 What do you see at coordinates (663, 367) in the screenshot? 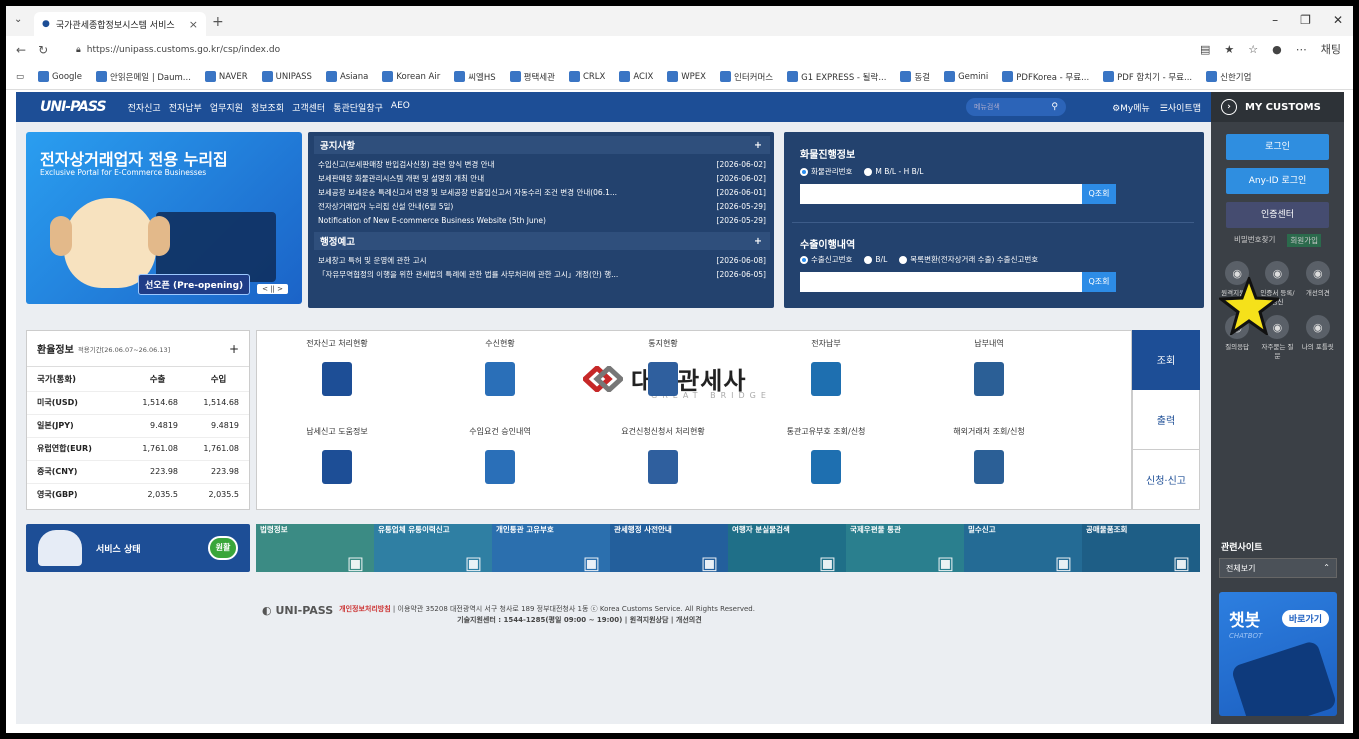
I see `service-notice: 통지현황` at bounding box center [663, 367].